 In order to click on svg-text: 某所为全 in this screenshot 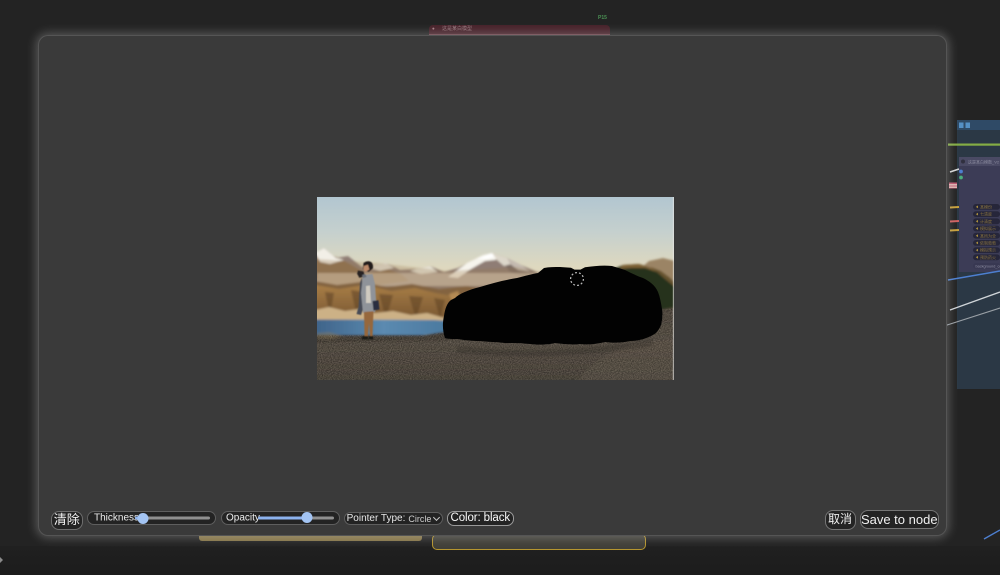, I will do `click(988, 235)`.